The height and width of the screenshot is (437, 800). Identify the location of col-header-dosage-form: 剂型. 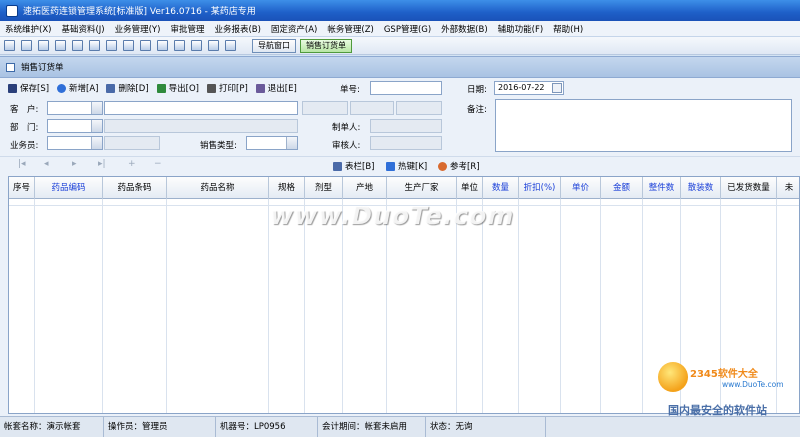
(324, 188).